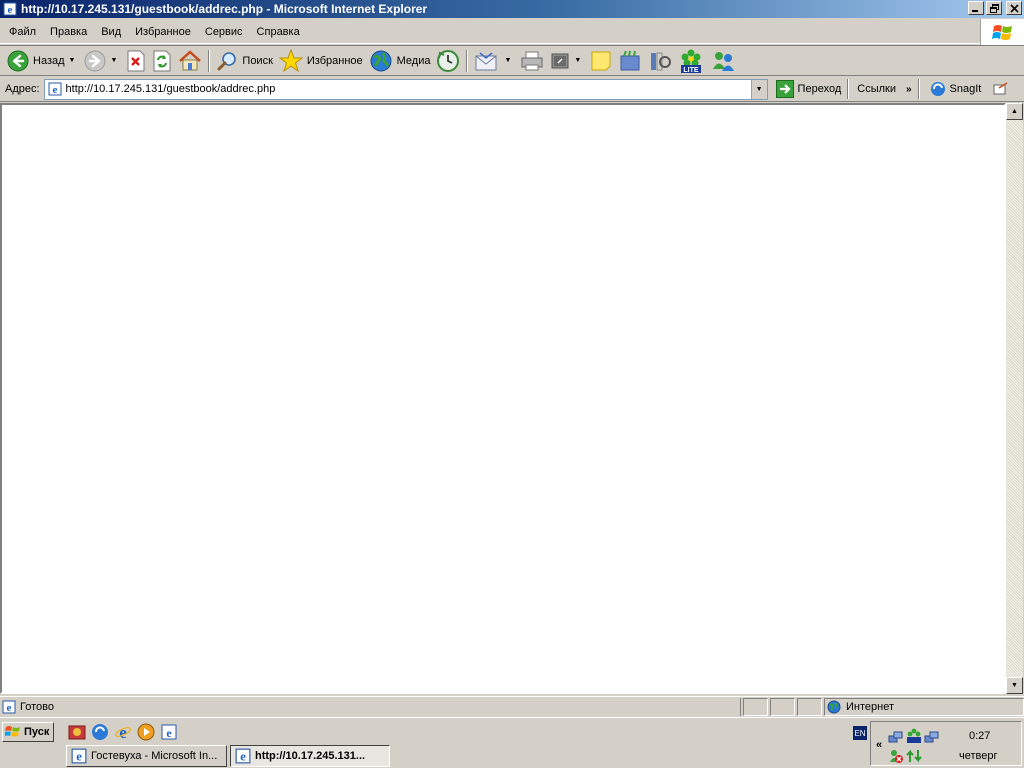  What do you see at coordinates (848, 89) in the screenshot?
I see `links-separator` at bounding box center [848, 89].